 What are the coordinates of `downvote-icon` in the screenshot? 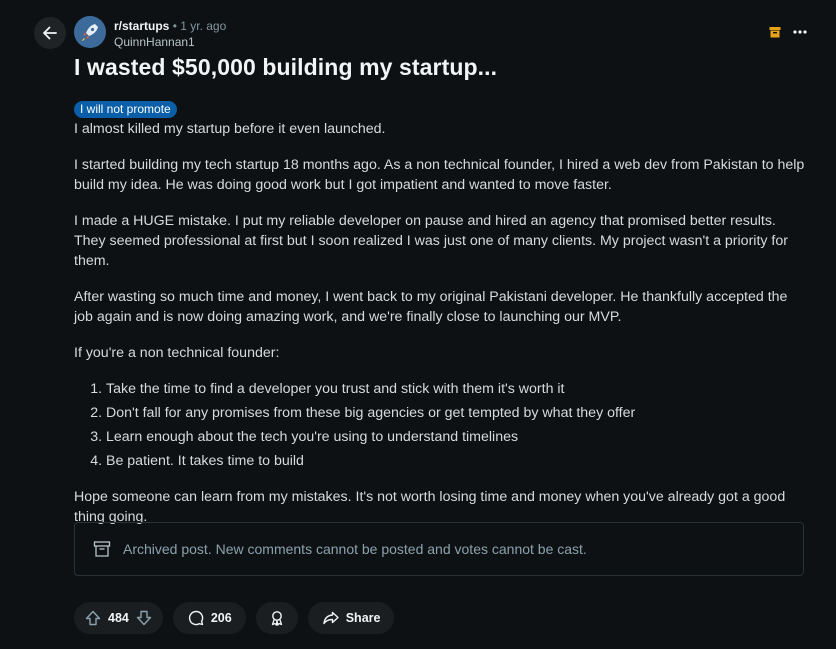 It's located at (144, 618).